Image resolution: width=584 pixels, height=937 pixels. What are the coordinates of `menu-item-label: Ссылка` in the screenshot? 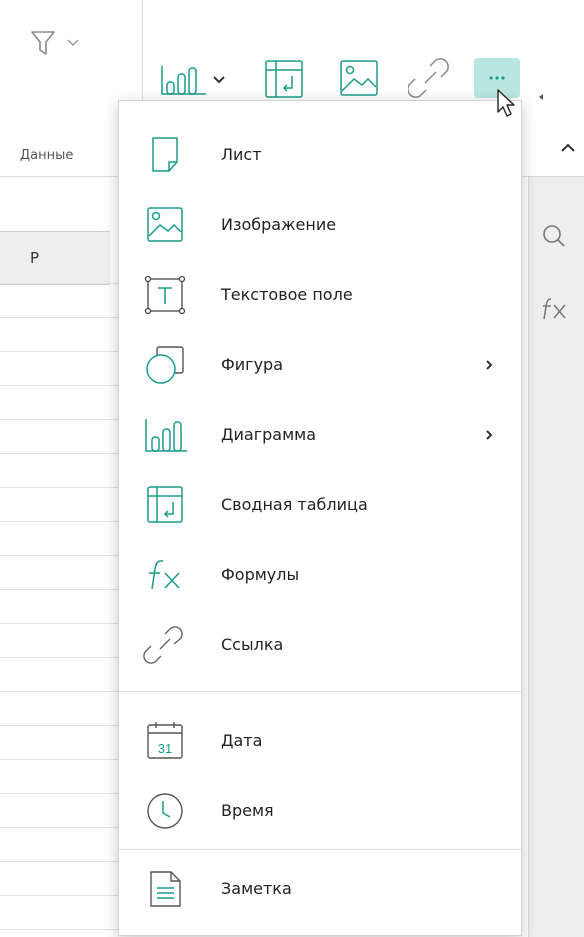 It's located at (252, 644).